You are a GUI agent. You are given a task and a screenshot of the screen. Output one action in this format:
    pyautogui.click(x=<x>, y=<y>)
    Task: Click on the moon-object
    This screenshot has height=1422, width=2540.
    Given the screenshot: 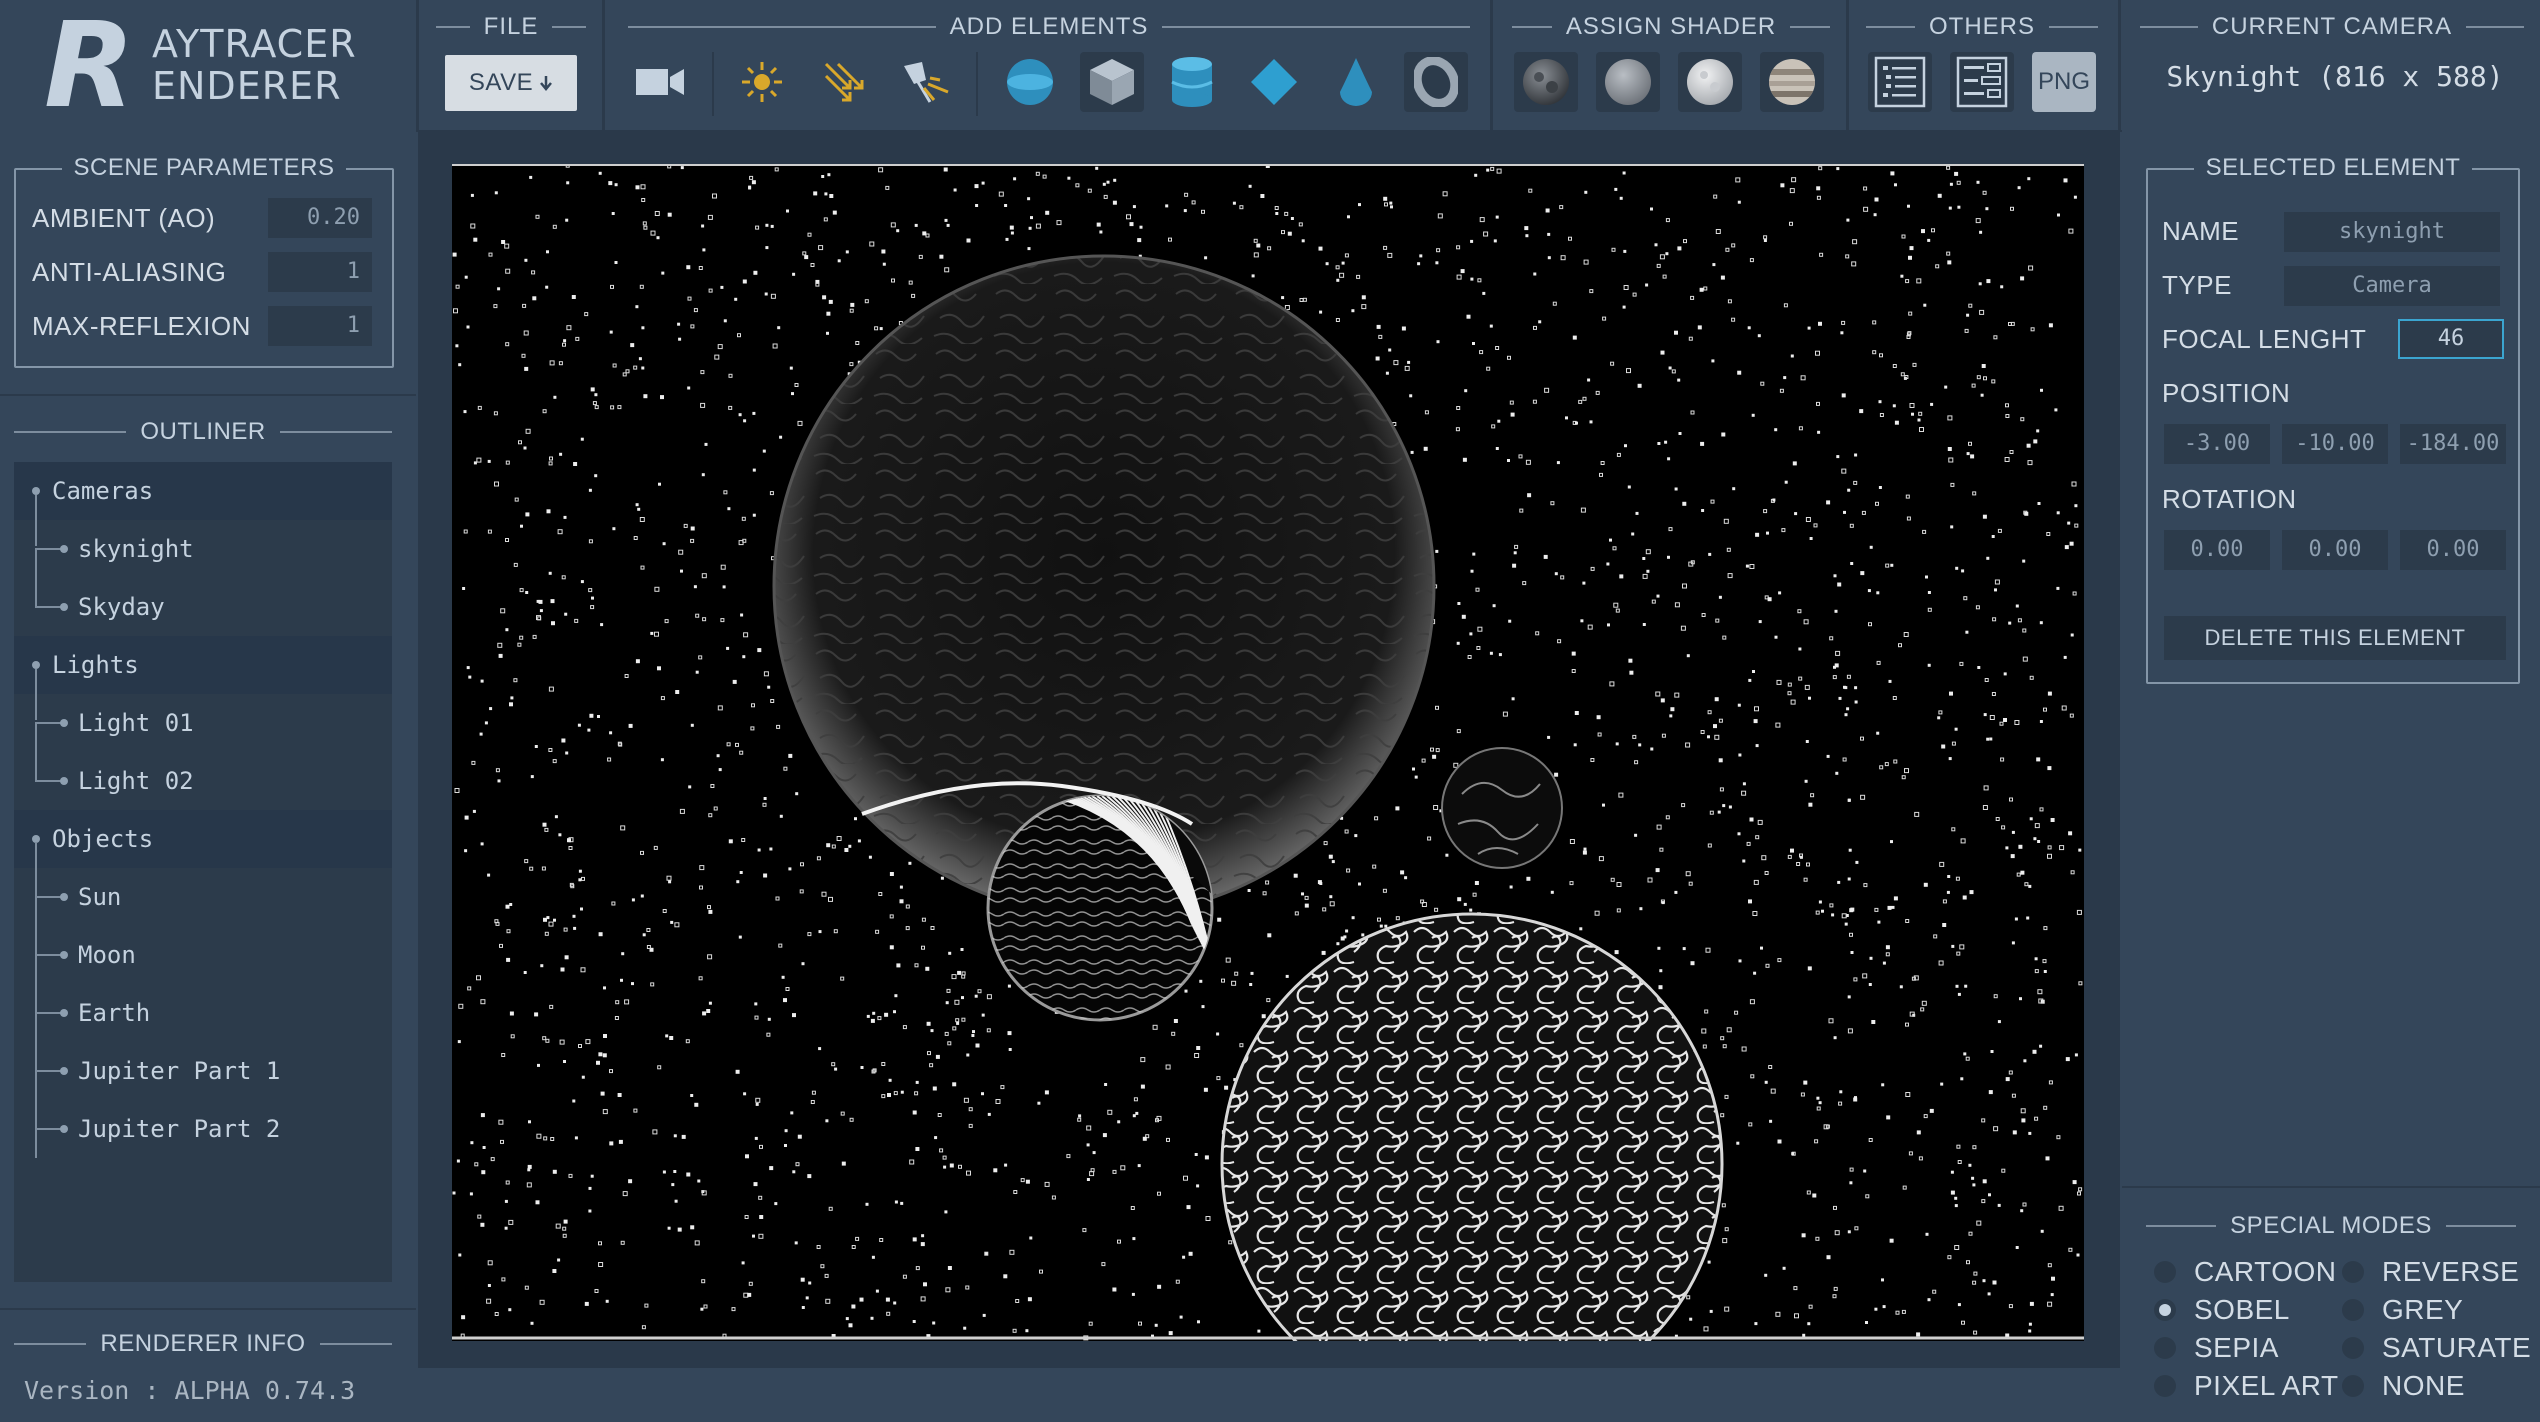 What is the action you would take?
    pyautogui.click(x=1502, y=808)
    